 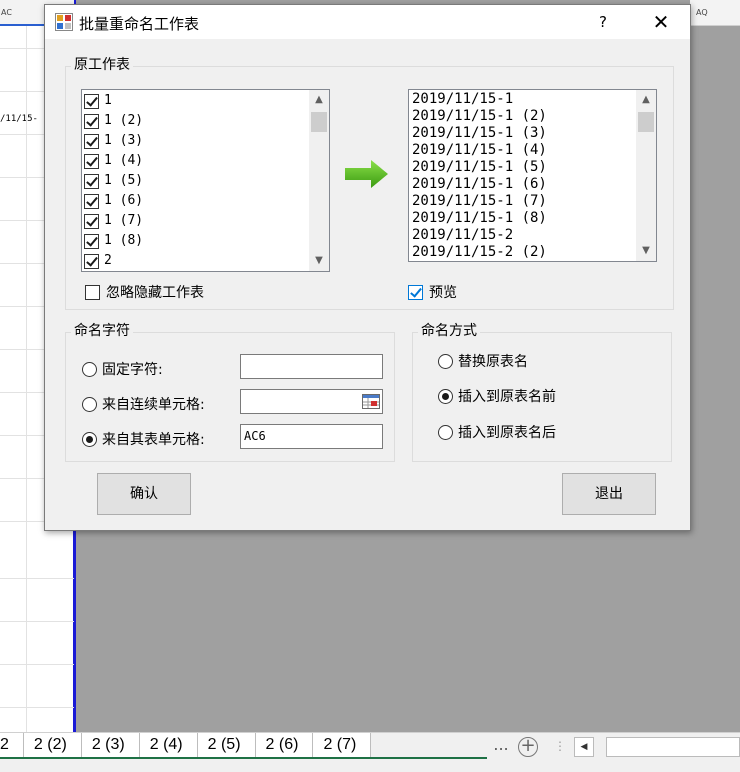 What do you see at coordinates (284, 746) in the screenshot?
I see `sheet-tab: 2 (6)` at bounding box center [284, 746].